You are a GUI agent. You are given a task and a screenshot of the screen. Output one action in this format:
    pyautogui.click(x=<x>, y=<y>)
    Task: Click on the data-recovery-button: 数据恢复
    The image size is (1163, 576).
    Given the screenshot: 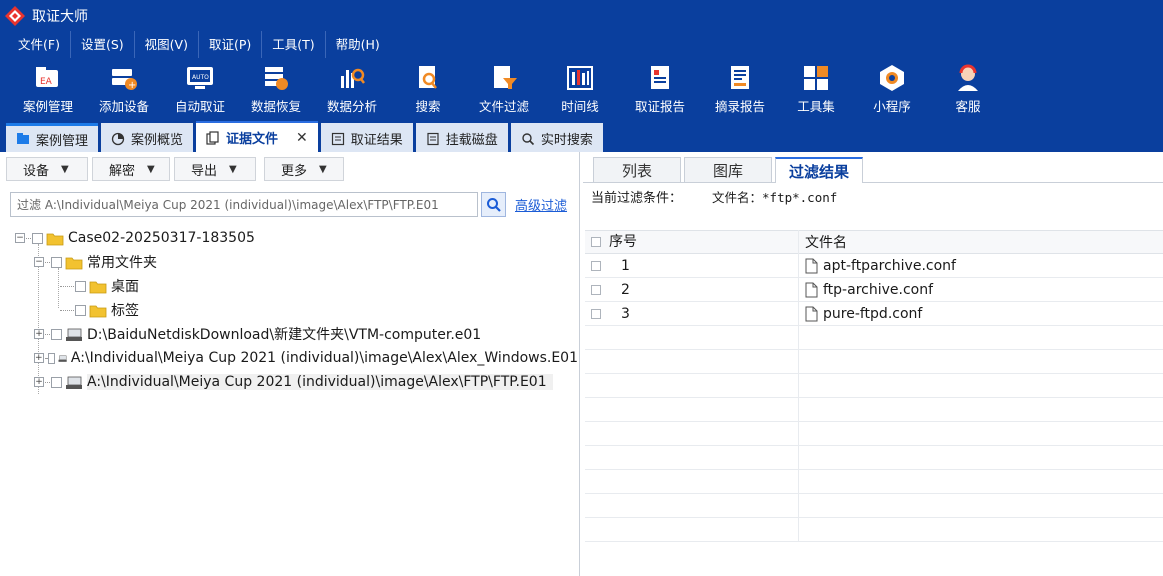 What is the action you would take?
    pyautogui.click(x=276, y=89)
    